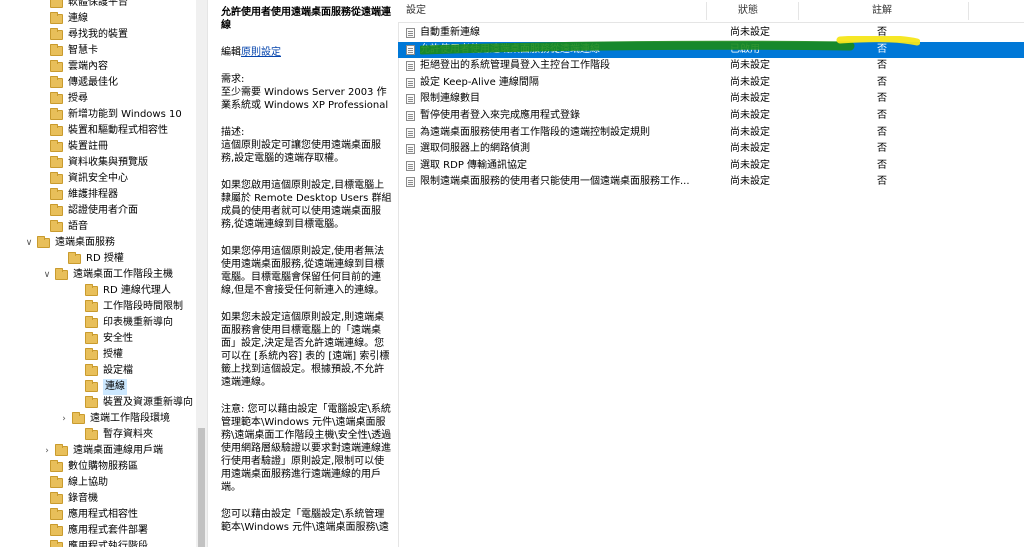 The image size is (1024, 547). Describe the element at coordinates (93, 194) in the screenshot. I see `tree-item-label: 維護排程器` at that location.